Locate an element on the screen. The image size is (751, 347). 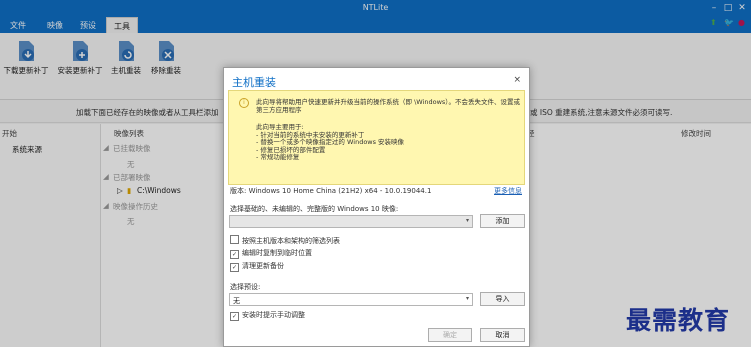
select-image-label: 选择基础的、未编辑的、完整版的 Windows 10 映像: is located at coordinates (314, 209).